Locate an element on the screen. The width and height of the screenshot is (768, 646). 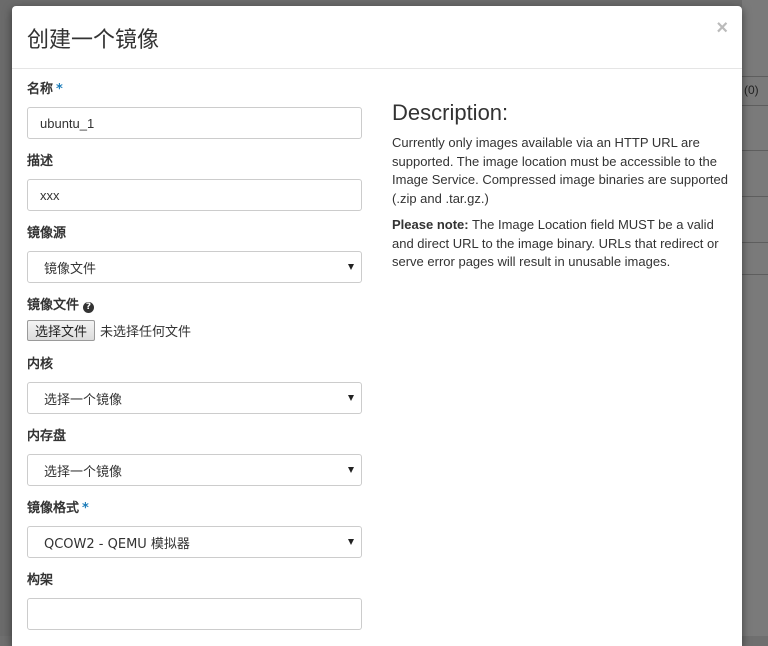
modal-header: 创建一个镜像 × is located at coordinates (377, 37).